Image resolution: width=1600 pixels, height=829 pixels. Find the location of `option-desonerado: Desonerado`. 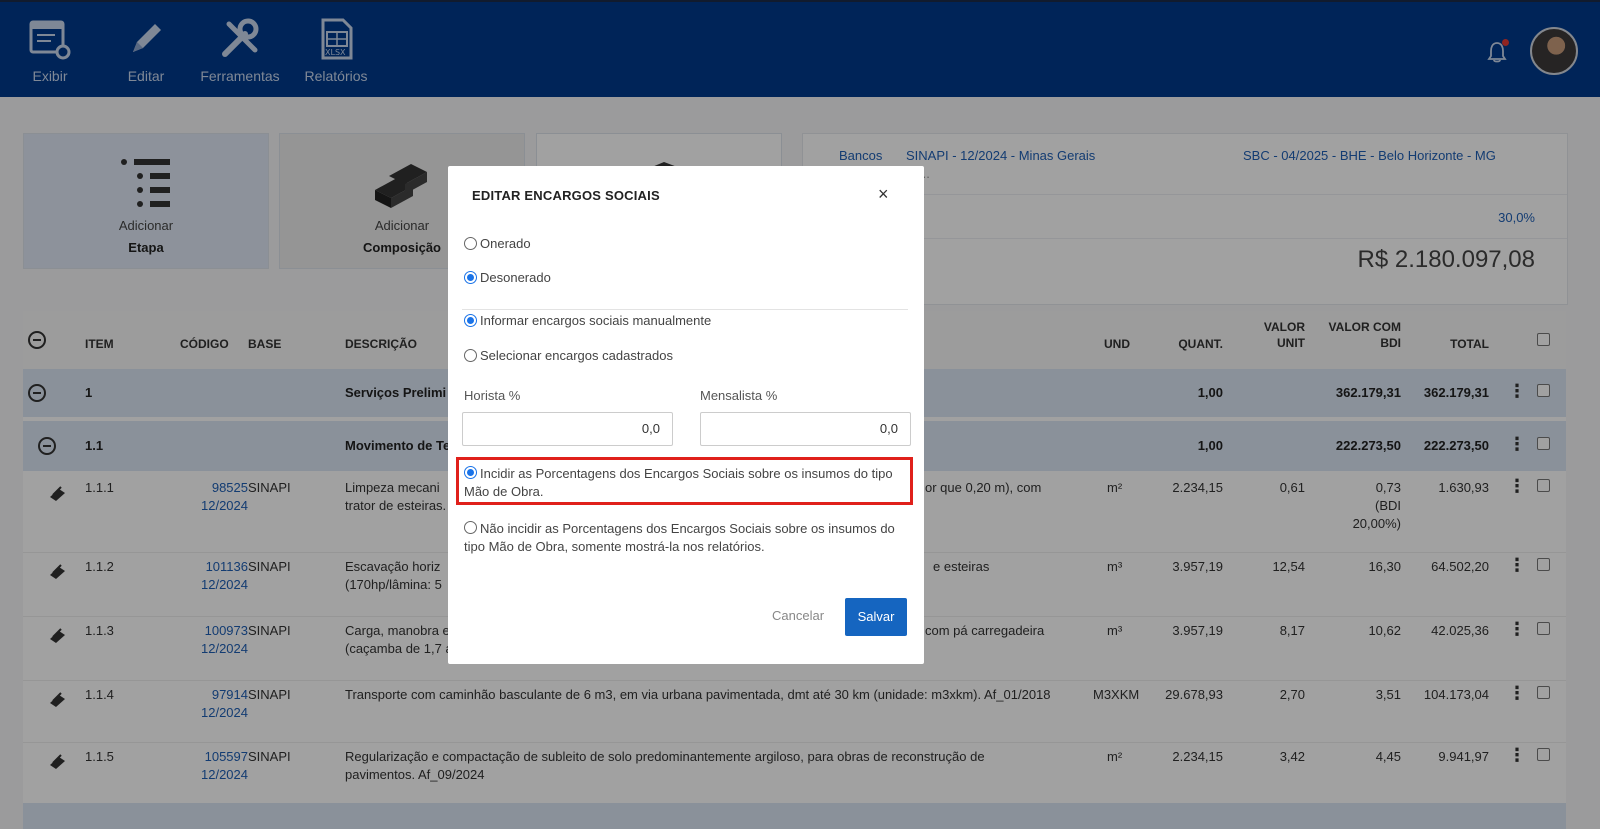

option-desonerado: Desonerado is located at coordinates (507, 277).